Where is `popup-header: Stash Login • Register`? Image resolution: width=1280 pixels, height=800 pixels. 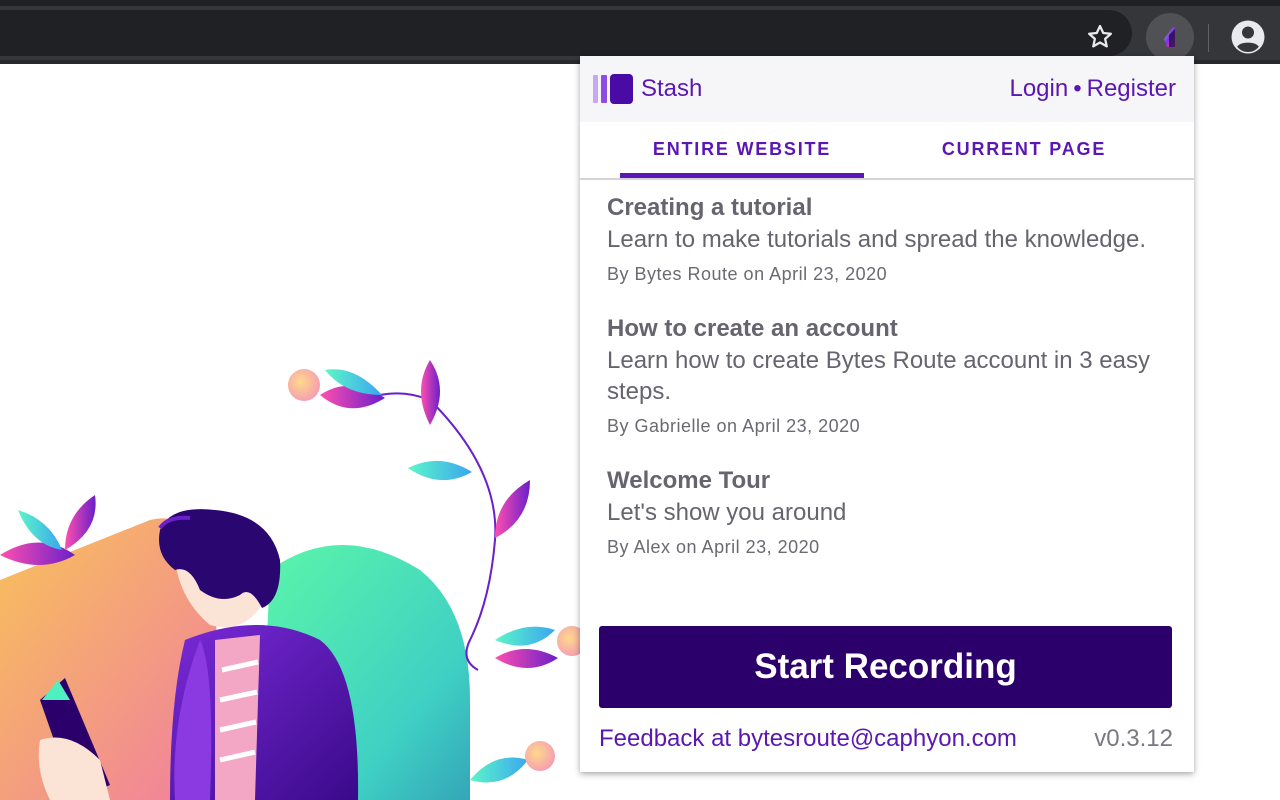 popup-header: Stash Login • Register is located at coordinates (887, 89).